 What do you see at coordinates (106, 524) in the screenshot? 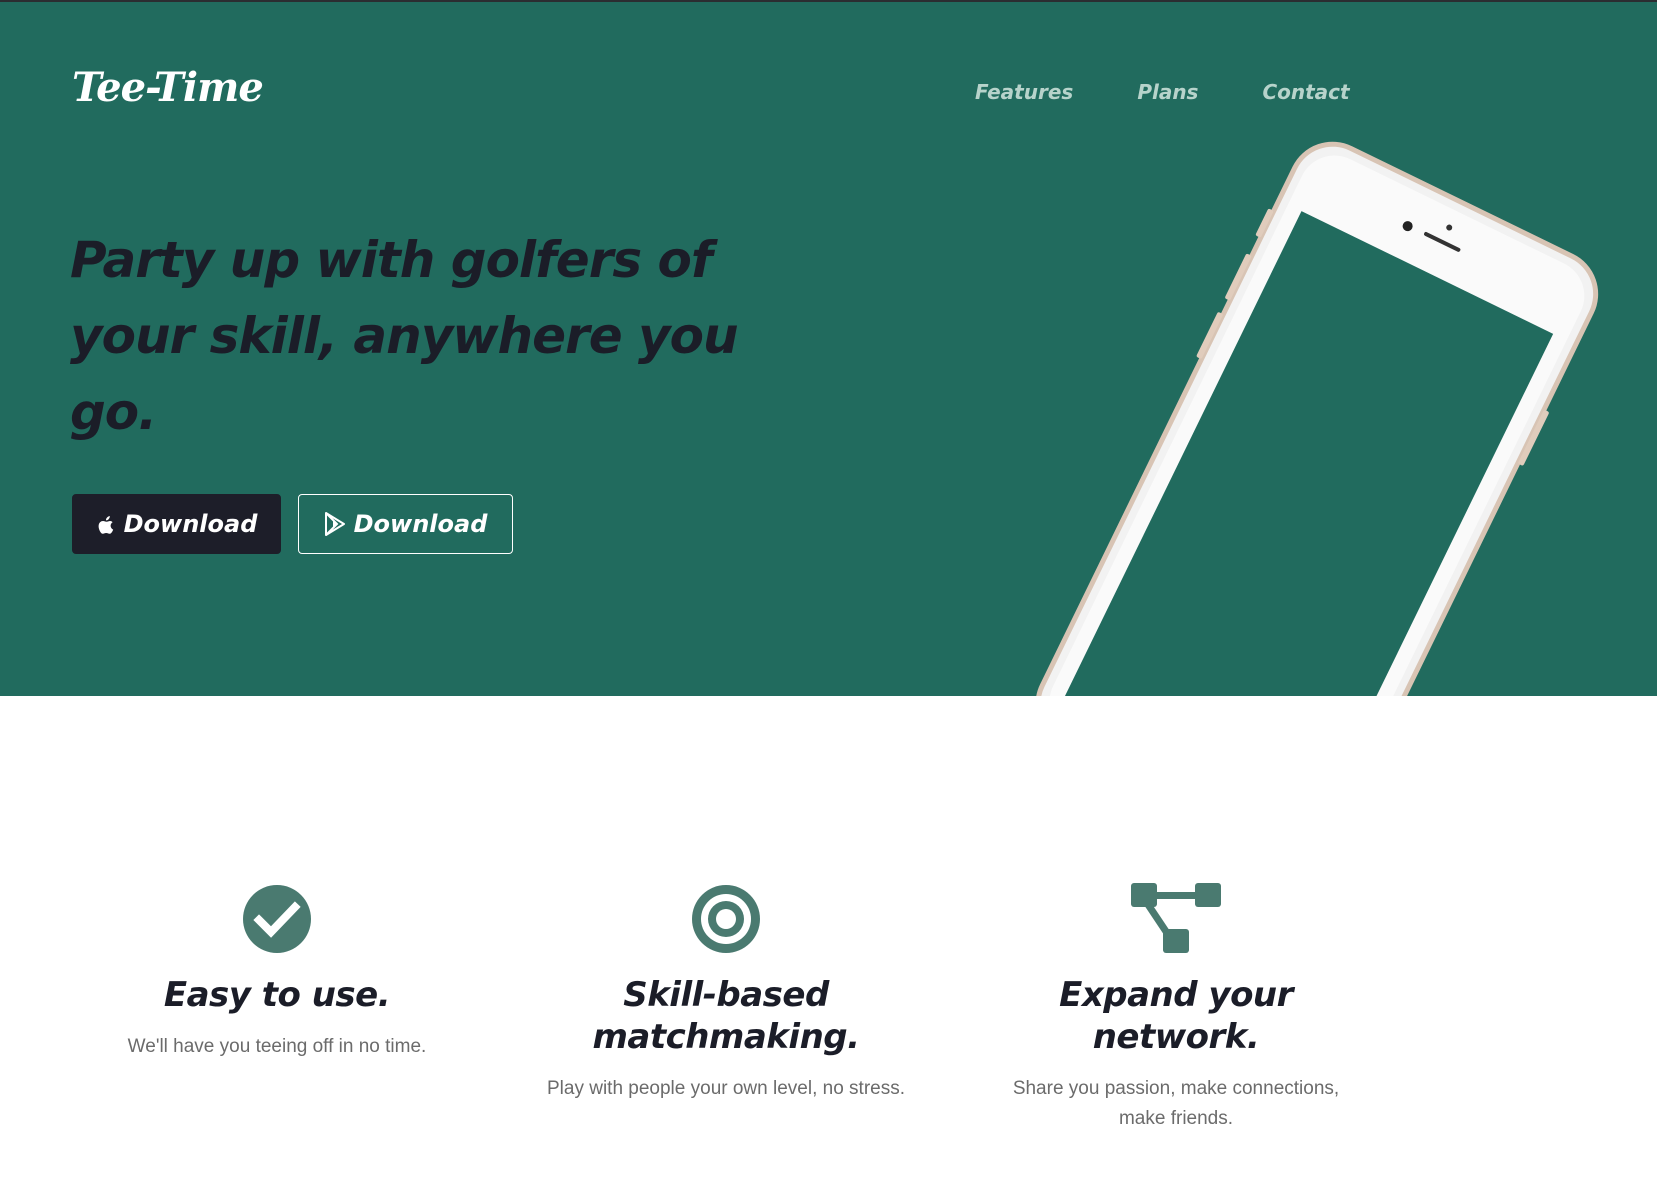
I see `apple-icon` at bounding box center [106, 524].